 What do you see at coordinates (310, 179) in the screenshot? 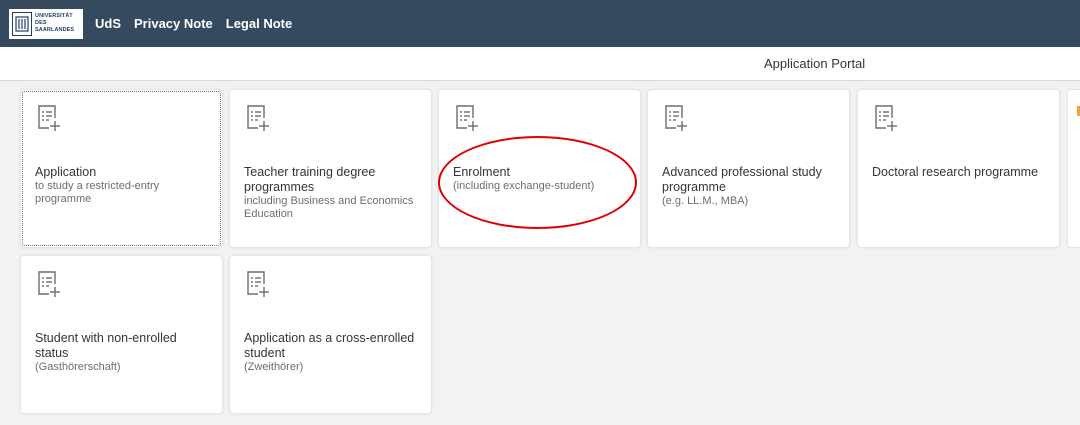
I see `tile-title-text: Teacher training degree programmes` at bounding box center [310, 179].